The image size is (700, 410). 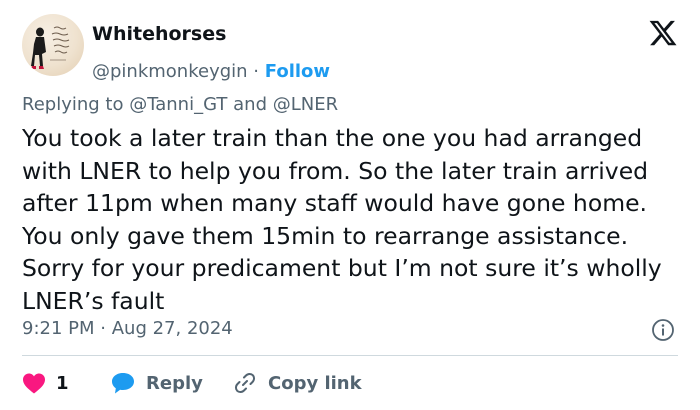 What do you see at coordinates (297, 71) in the screenshot?
I see `follow-button: Follow` at bounding box center [297, 71].